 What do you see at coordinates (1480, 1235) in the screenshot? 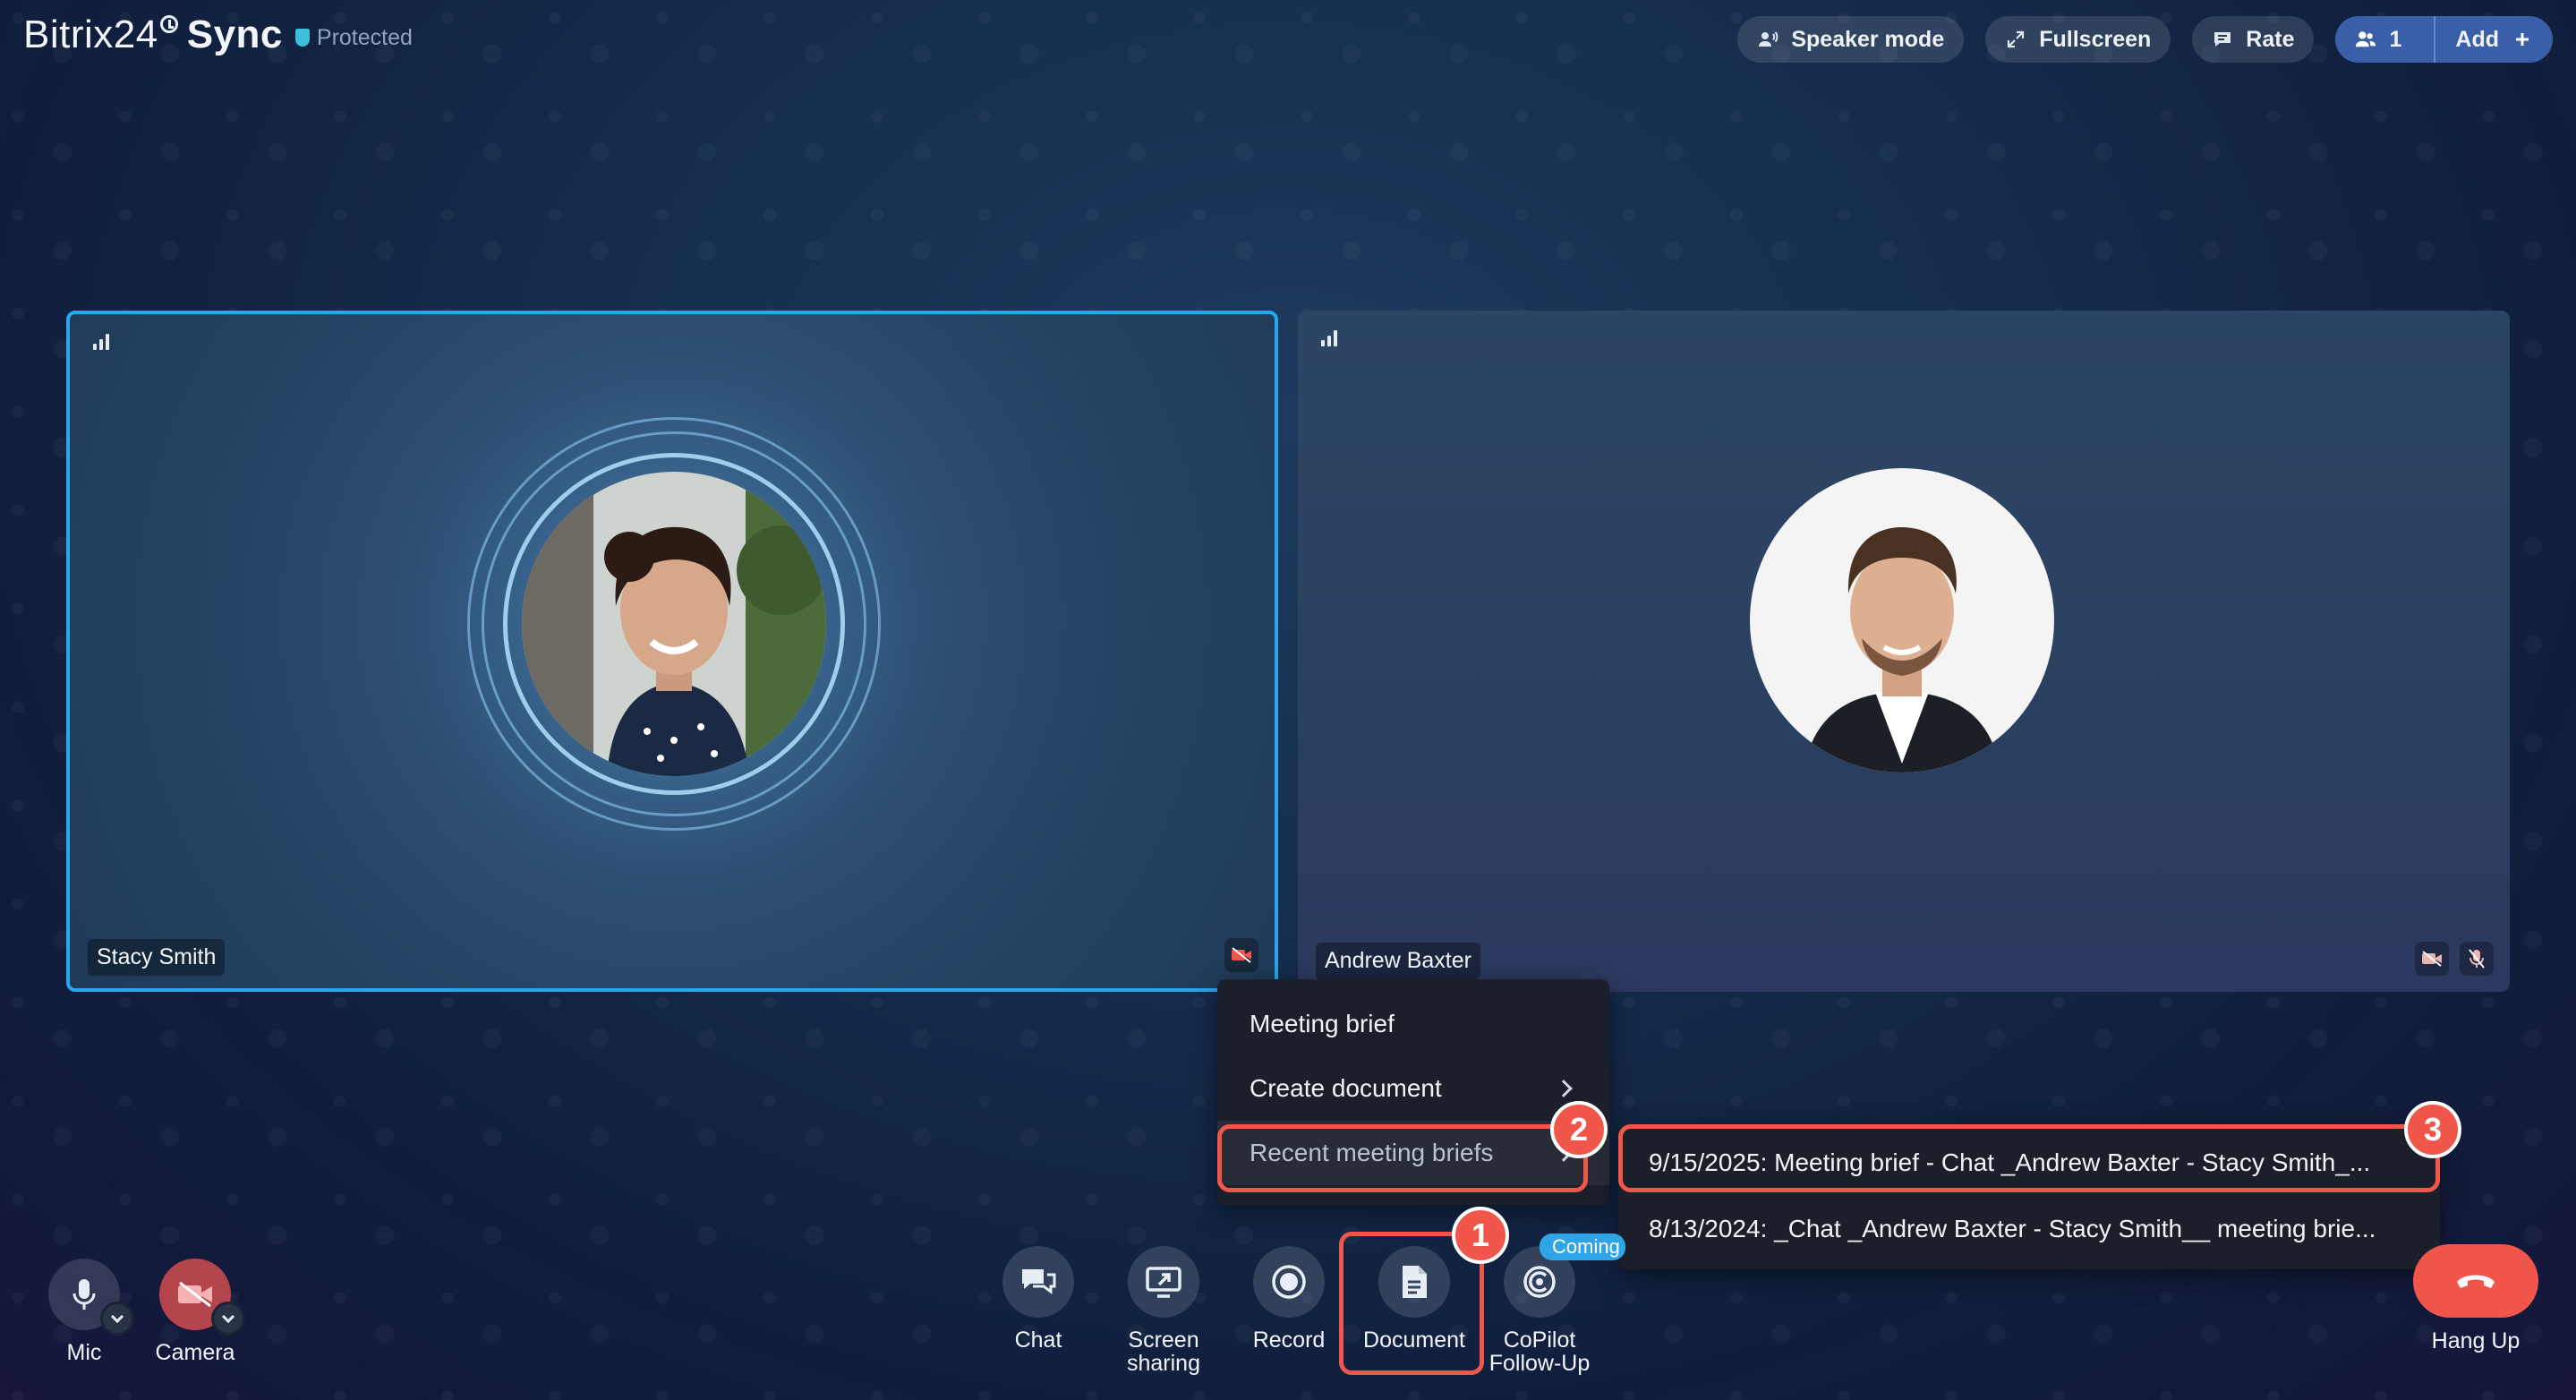
I see `annotation-badge-1: 1` at bounding box center [1480, 1235].